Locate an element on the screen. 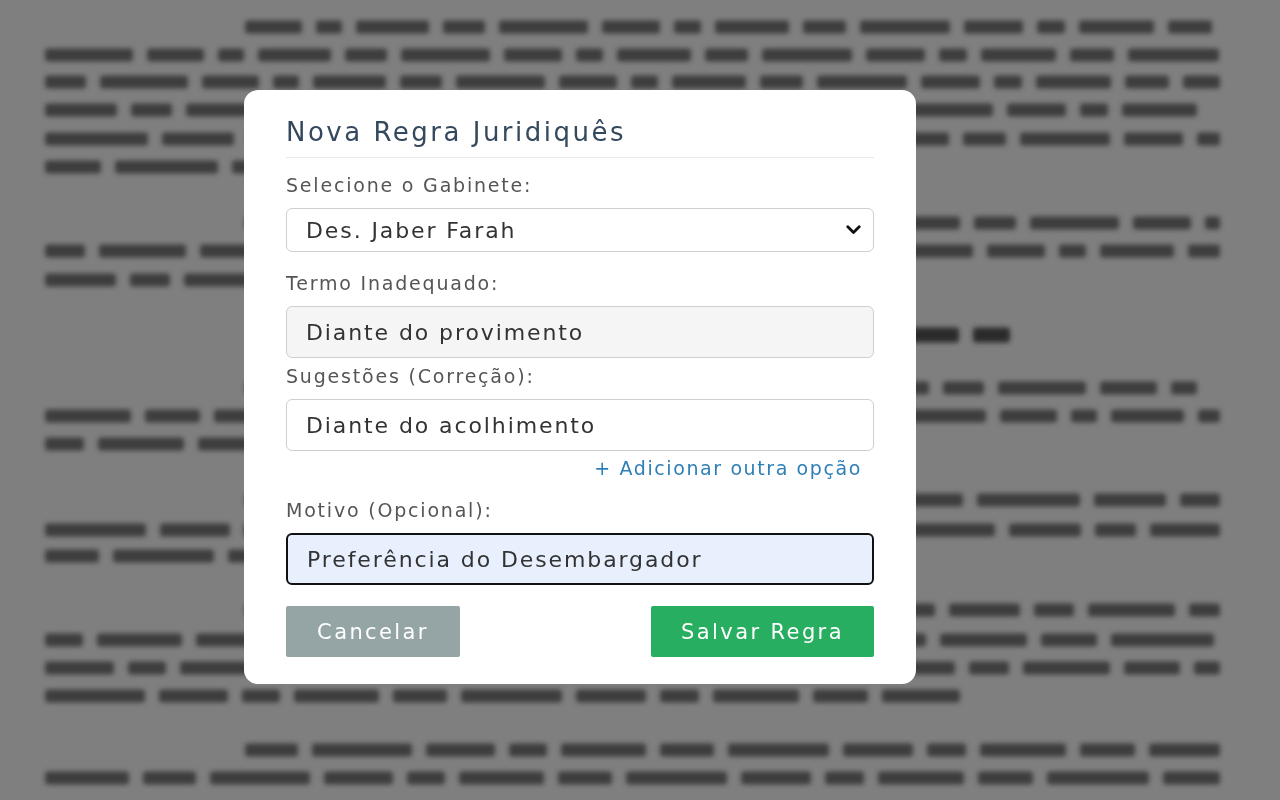 This screenshot has width=1280, height=800. field-label: Termo Inadequado: is located at coordinates (393, 283).